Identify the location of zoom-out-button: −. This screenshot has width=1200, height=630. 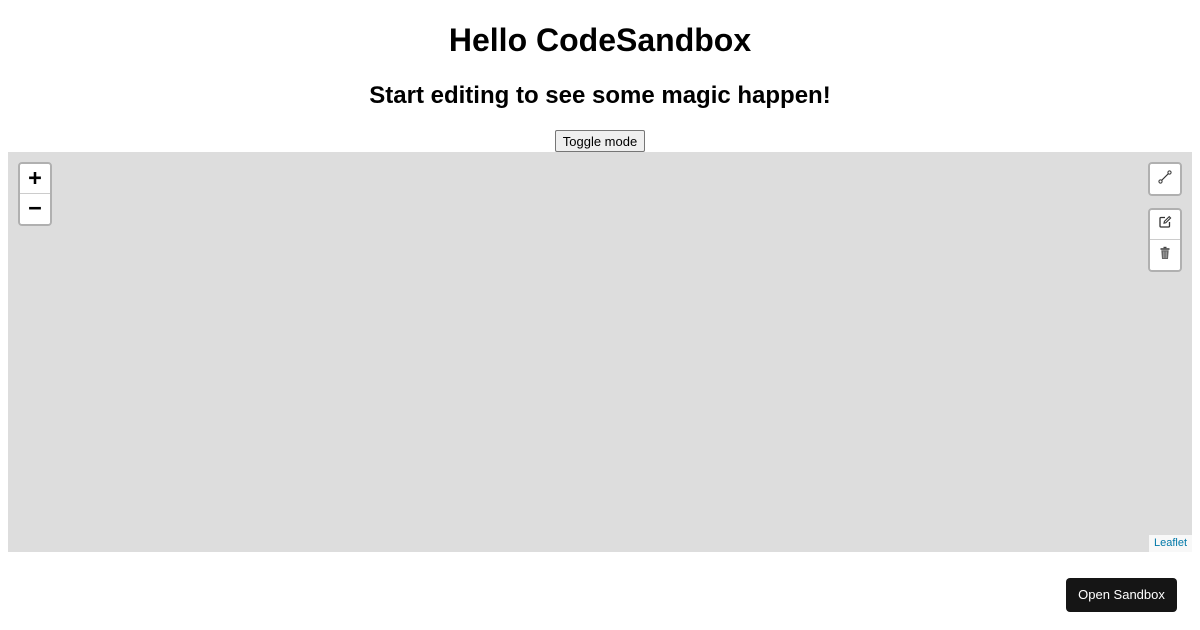
(35, 209).